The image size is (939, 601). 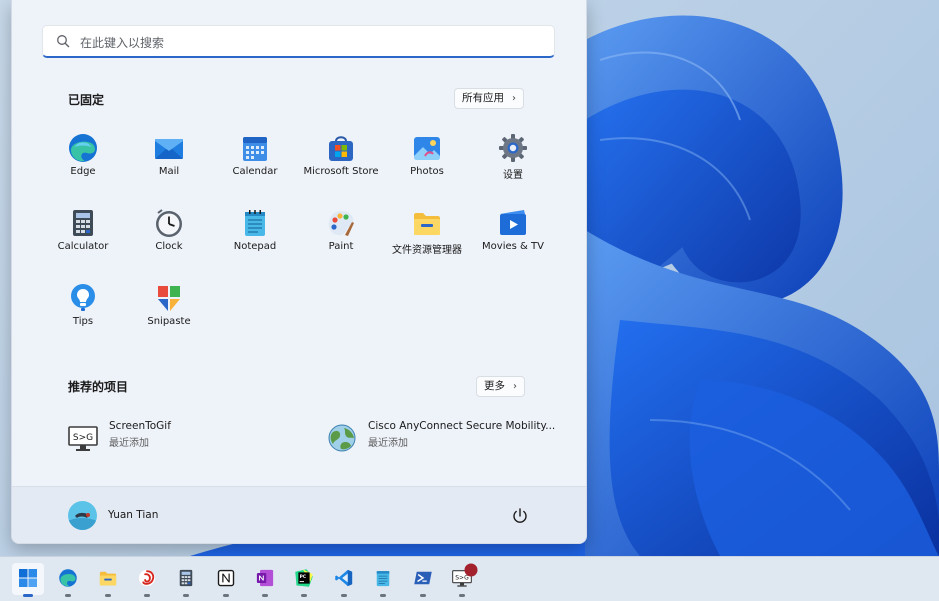 I want to click on recommended-item-cisco-anyconnect: Cisco AnyConnect Secure Mobility... 最近添加, so click(x=447, y=440).